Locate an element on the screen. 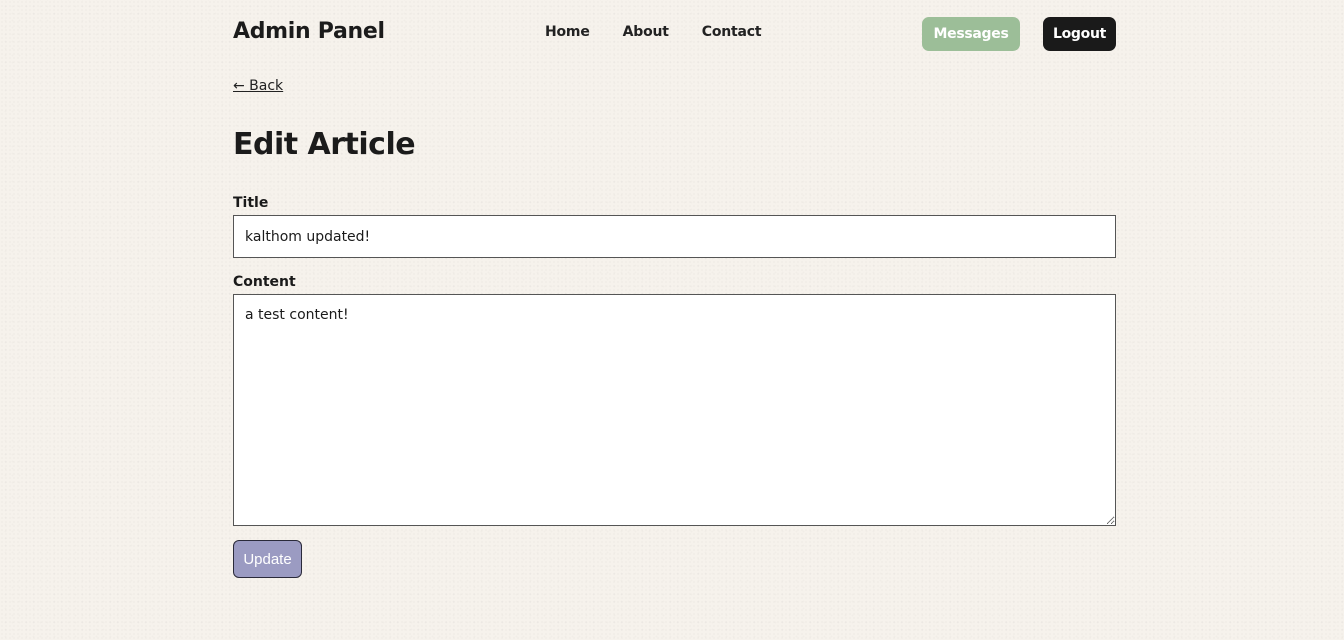 The width and height of the screenshot is (1344, 640). page-title: Edit Article is located at coordinates (324, 144).